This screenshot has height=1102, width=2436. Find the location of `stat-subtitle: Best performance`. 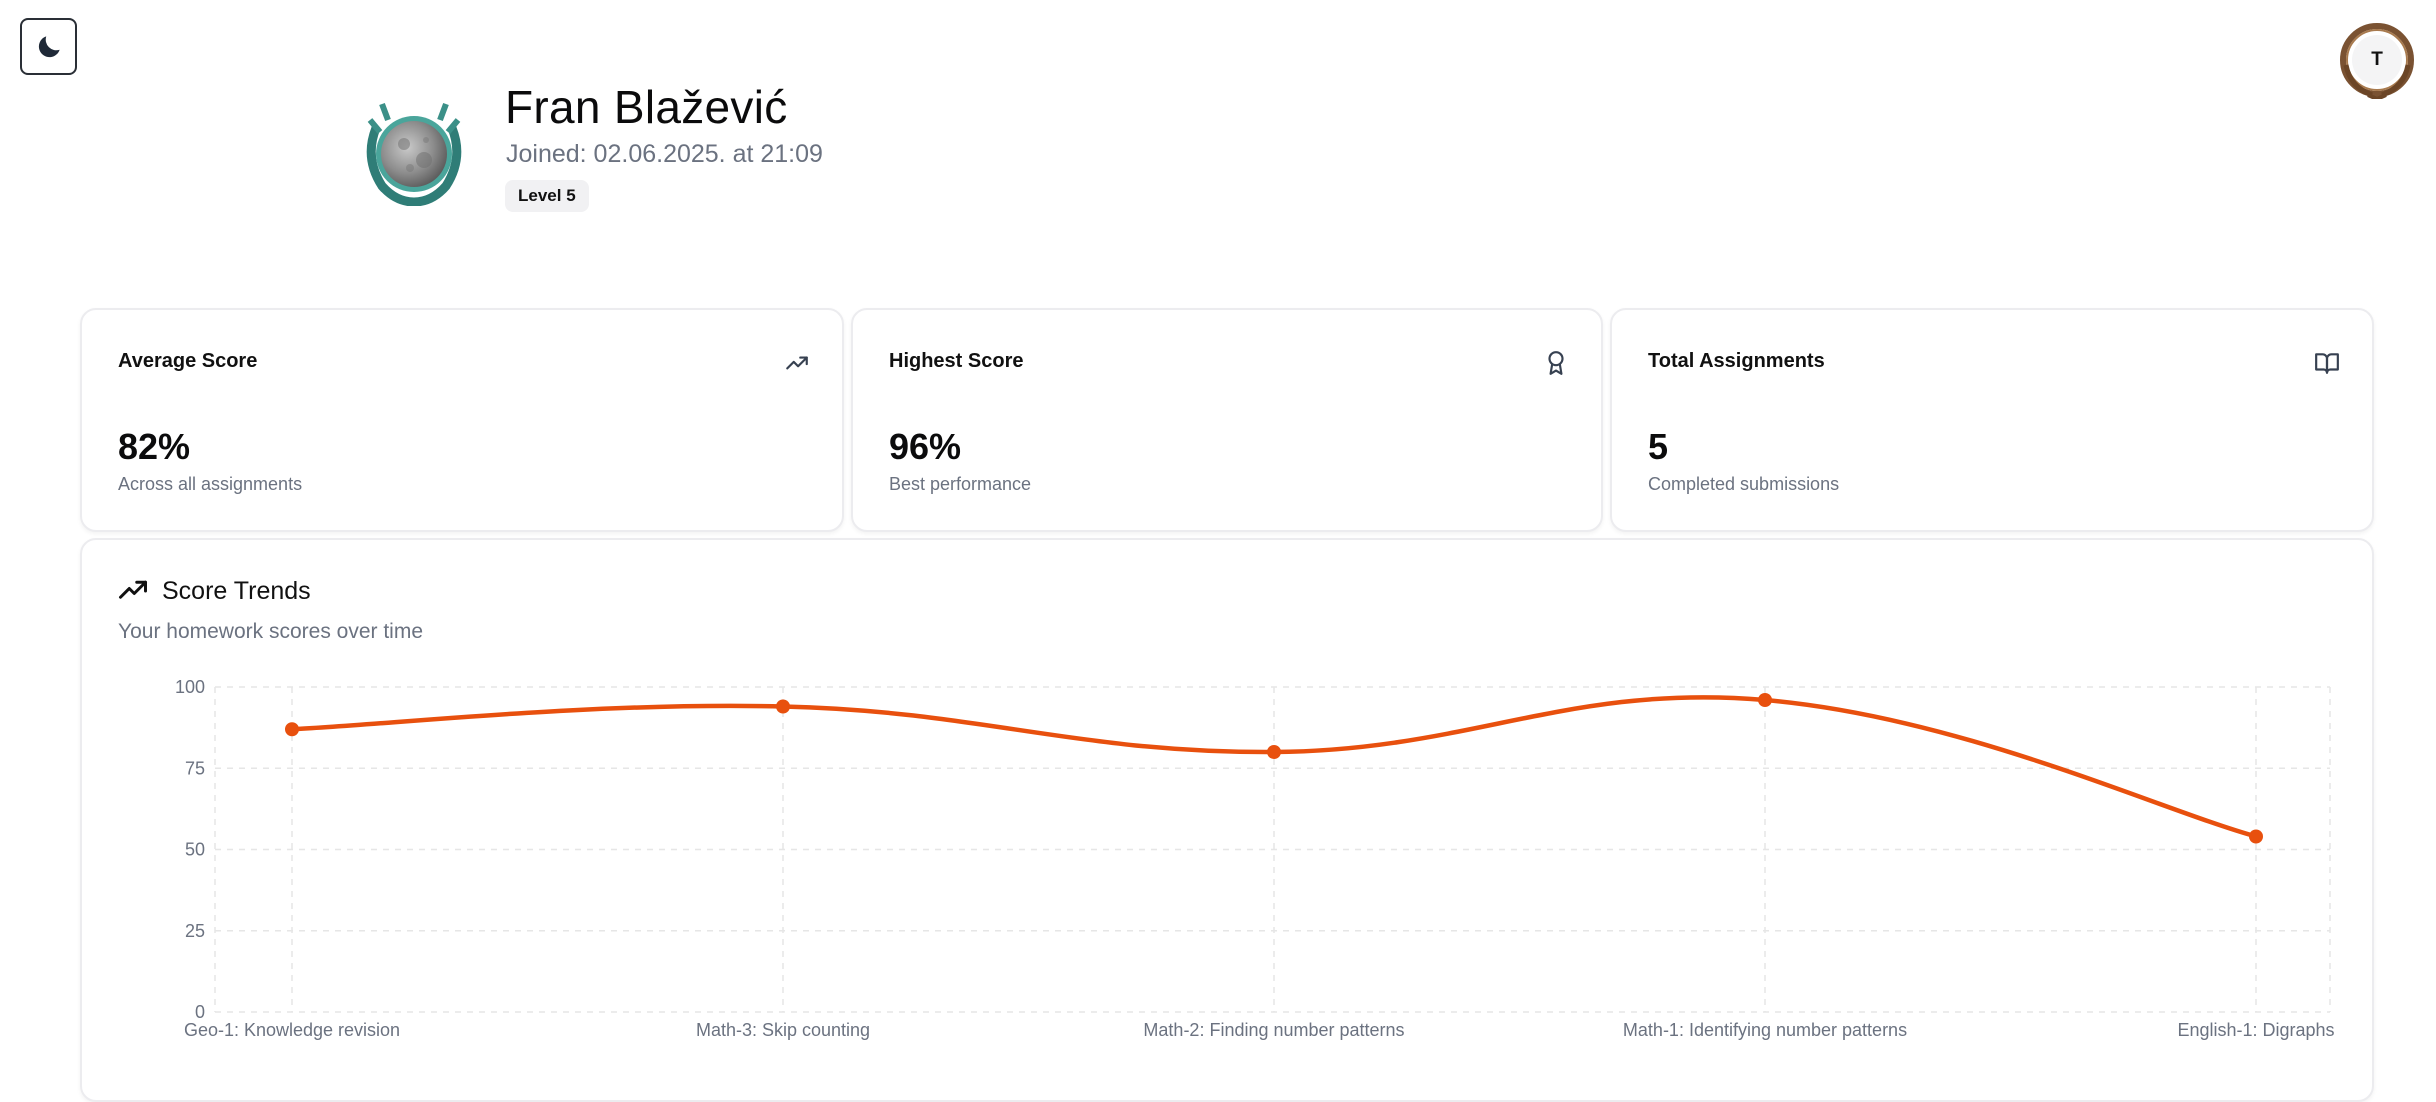

stat-subtitle: Best performance is located at coordinates (960, 484).